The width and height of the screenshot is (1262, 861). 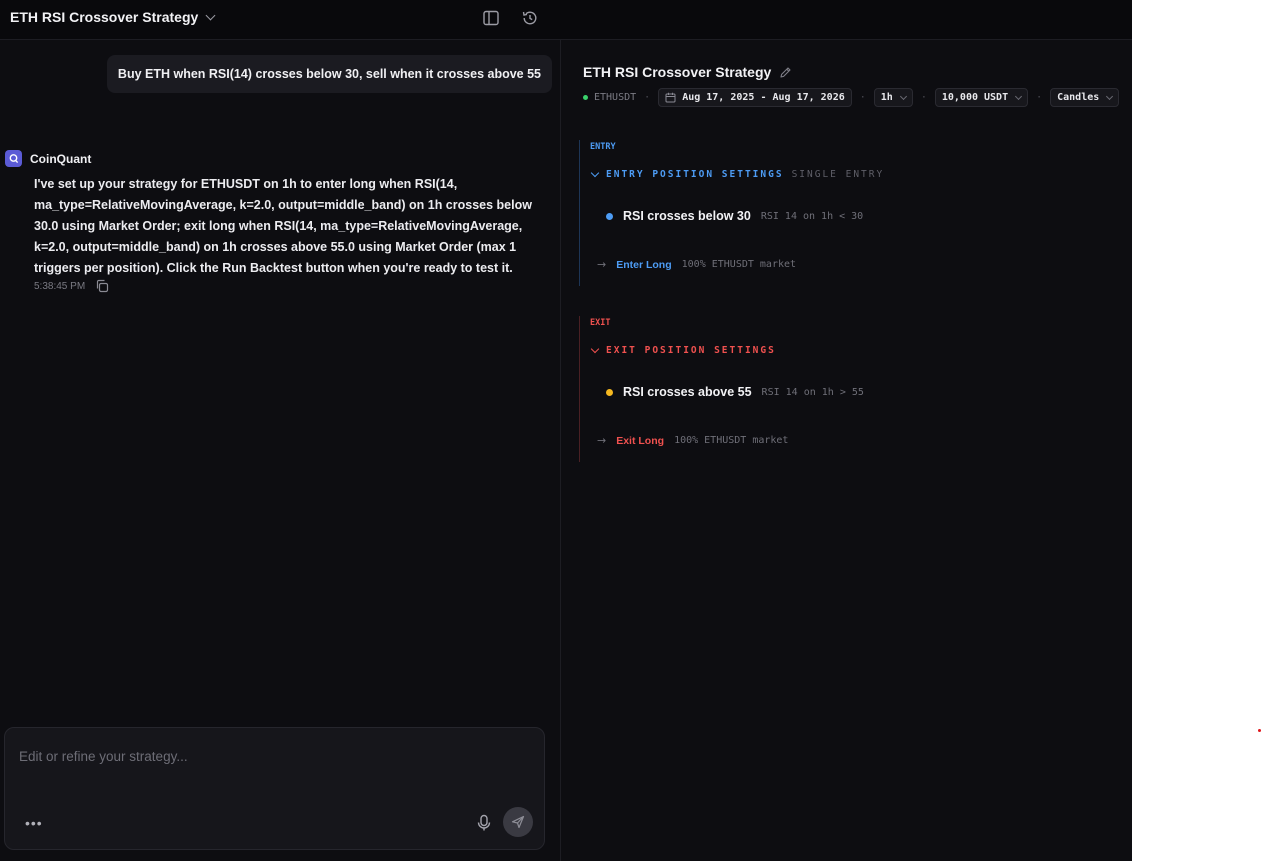 I want to click on message-meta: 5:38:45 PM, so click(x=71, y=286).